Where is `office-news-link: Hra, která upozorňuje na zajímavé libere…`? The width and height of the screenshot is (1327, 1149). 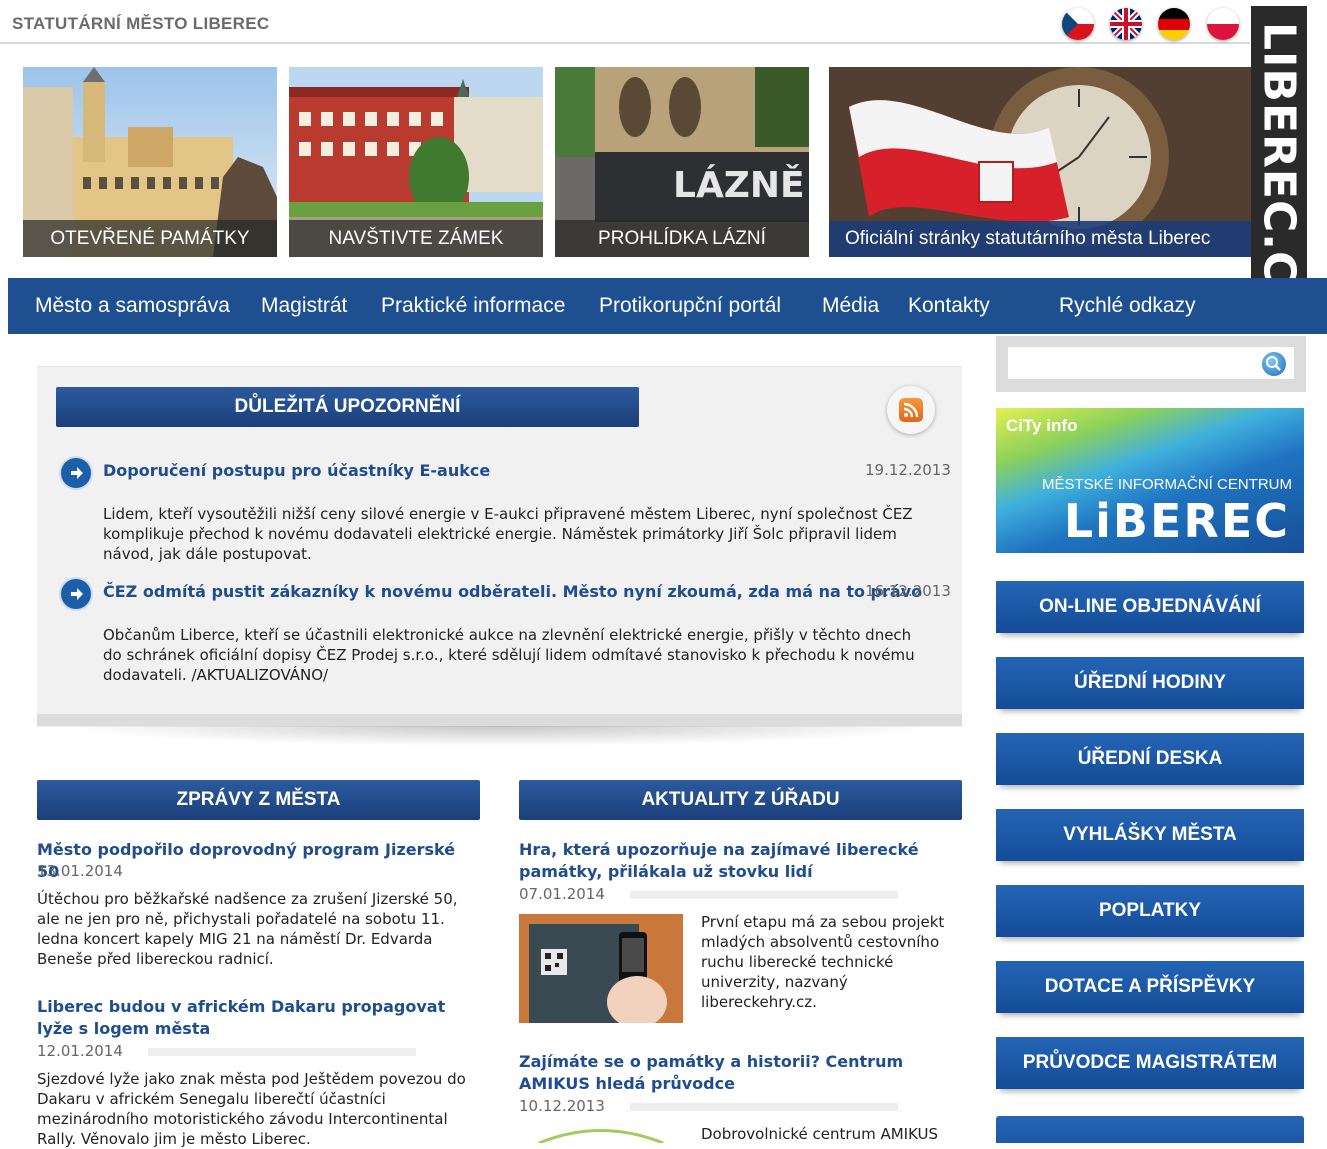 office-news-link: Hra, která upozorňuje na zajímavé libere… is located at coordinates (729, 861).